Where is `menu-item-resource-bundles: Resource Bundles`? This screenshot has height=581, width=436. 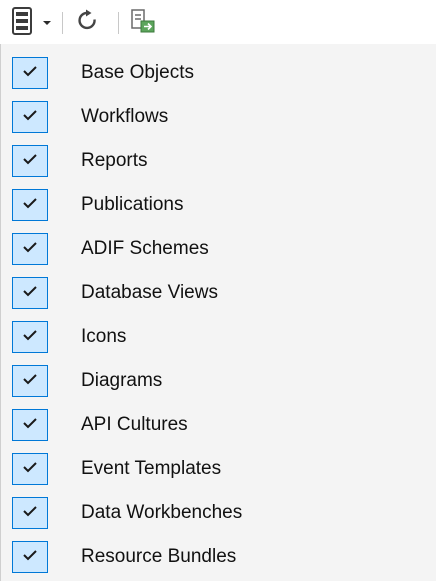
menu-item-resource-bundles: Resource Bundles is located at coordinates (218, 557).